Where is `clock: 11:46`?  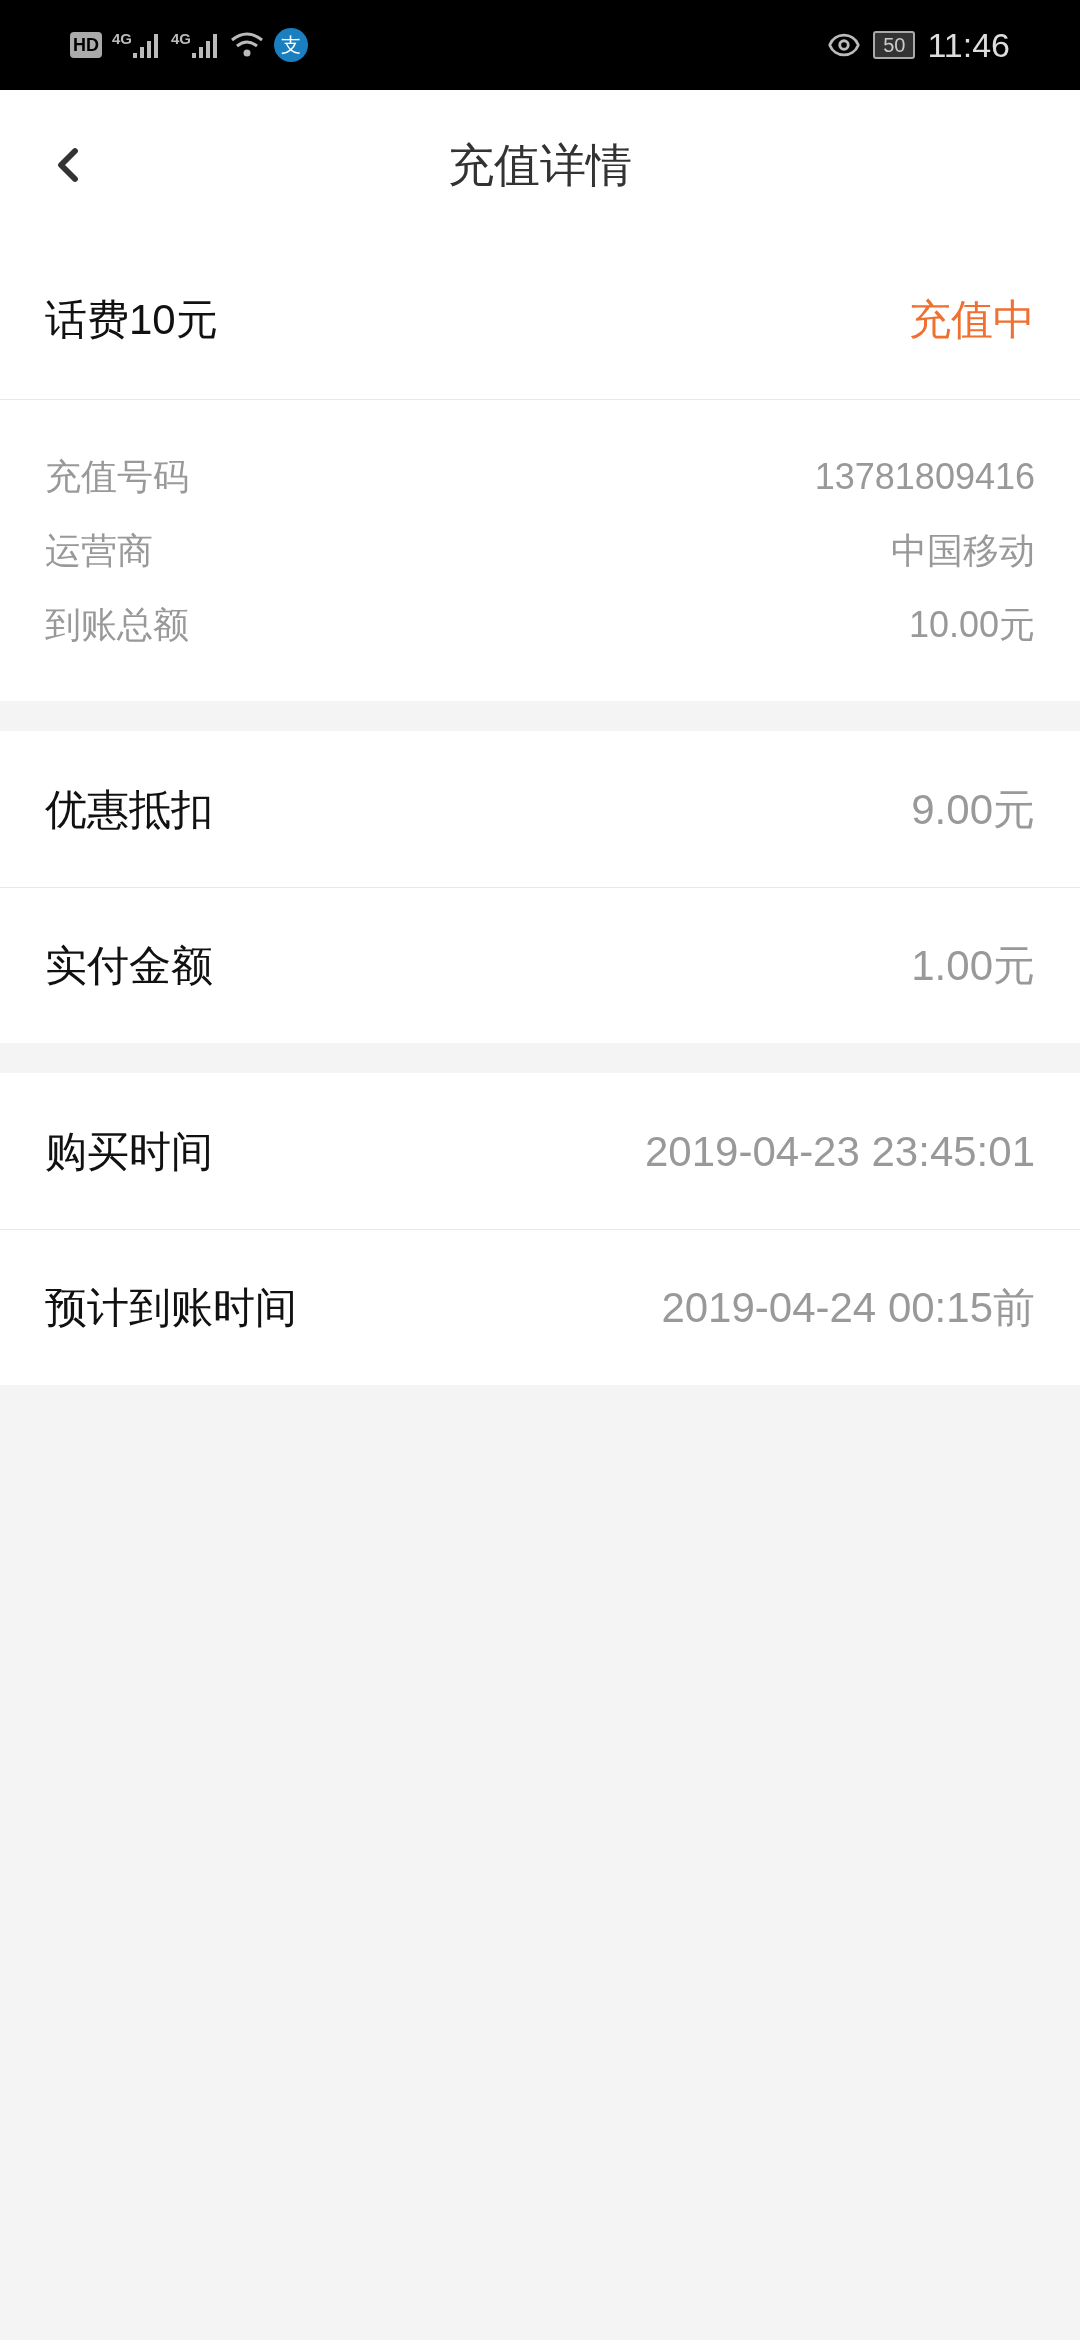 clock: 11:46 is located at coordinates (968, 45).